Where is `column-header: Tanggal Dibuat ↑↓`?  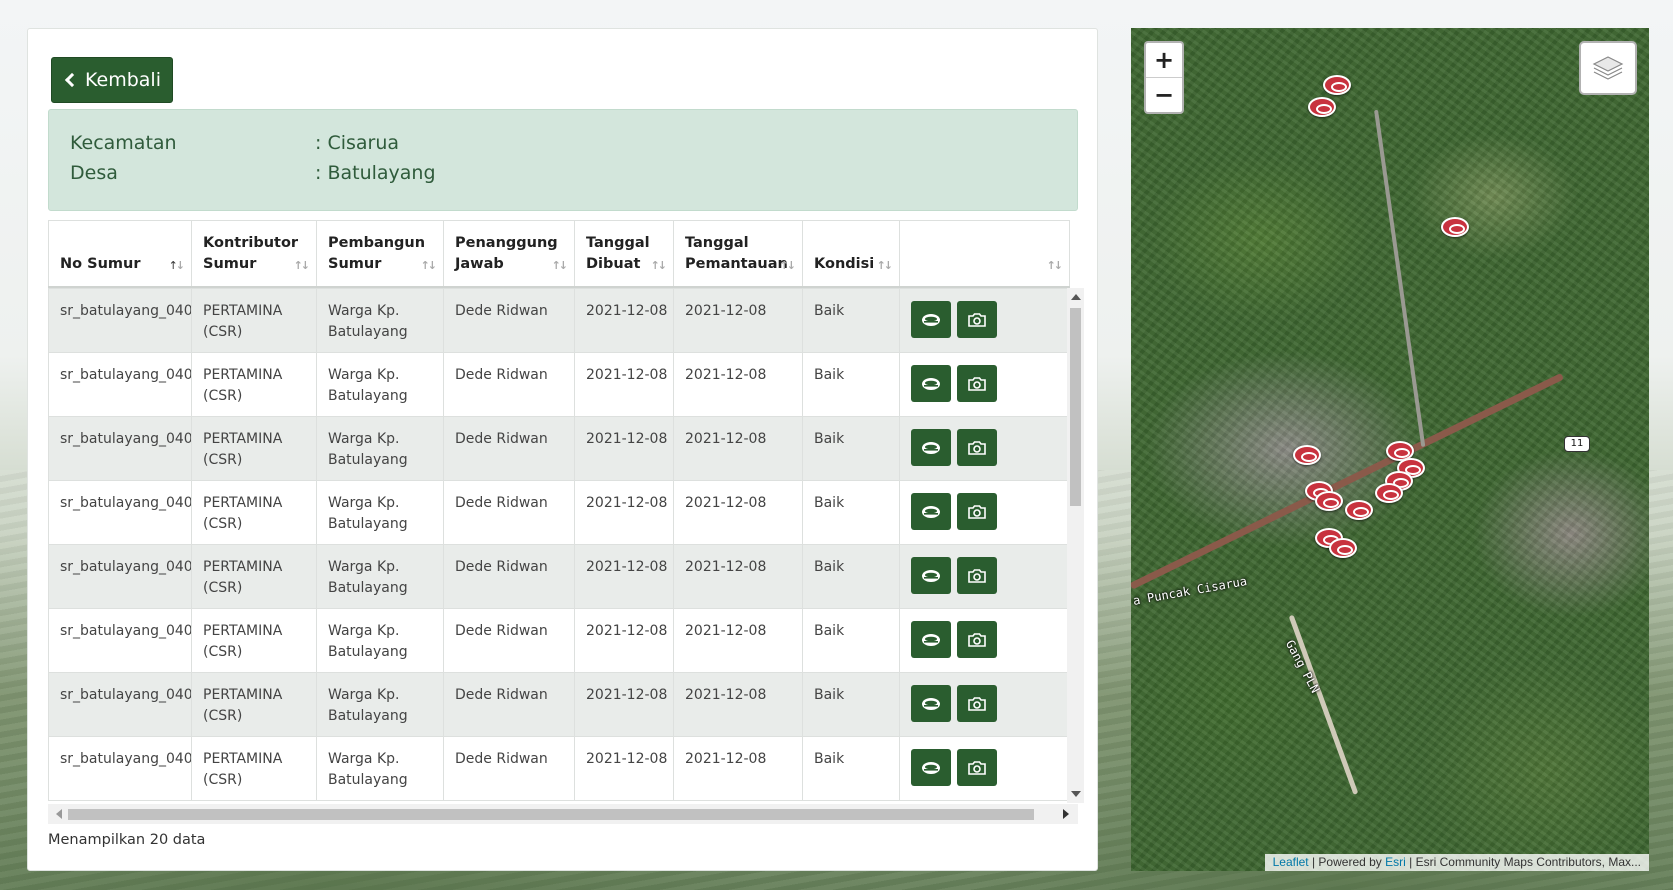
column-header: Tanggal Dibuat ↑↓ is located at coordinates (624, 254).